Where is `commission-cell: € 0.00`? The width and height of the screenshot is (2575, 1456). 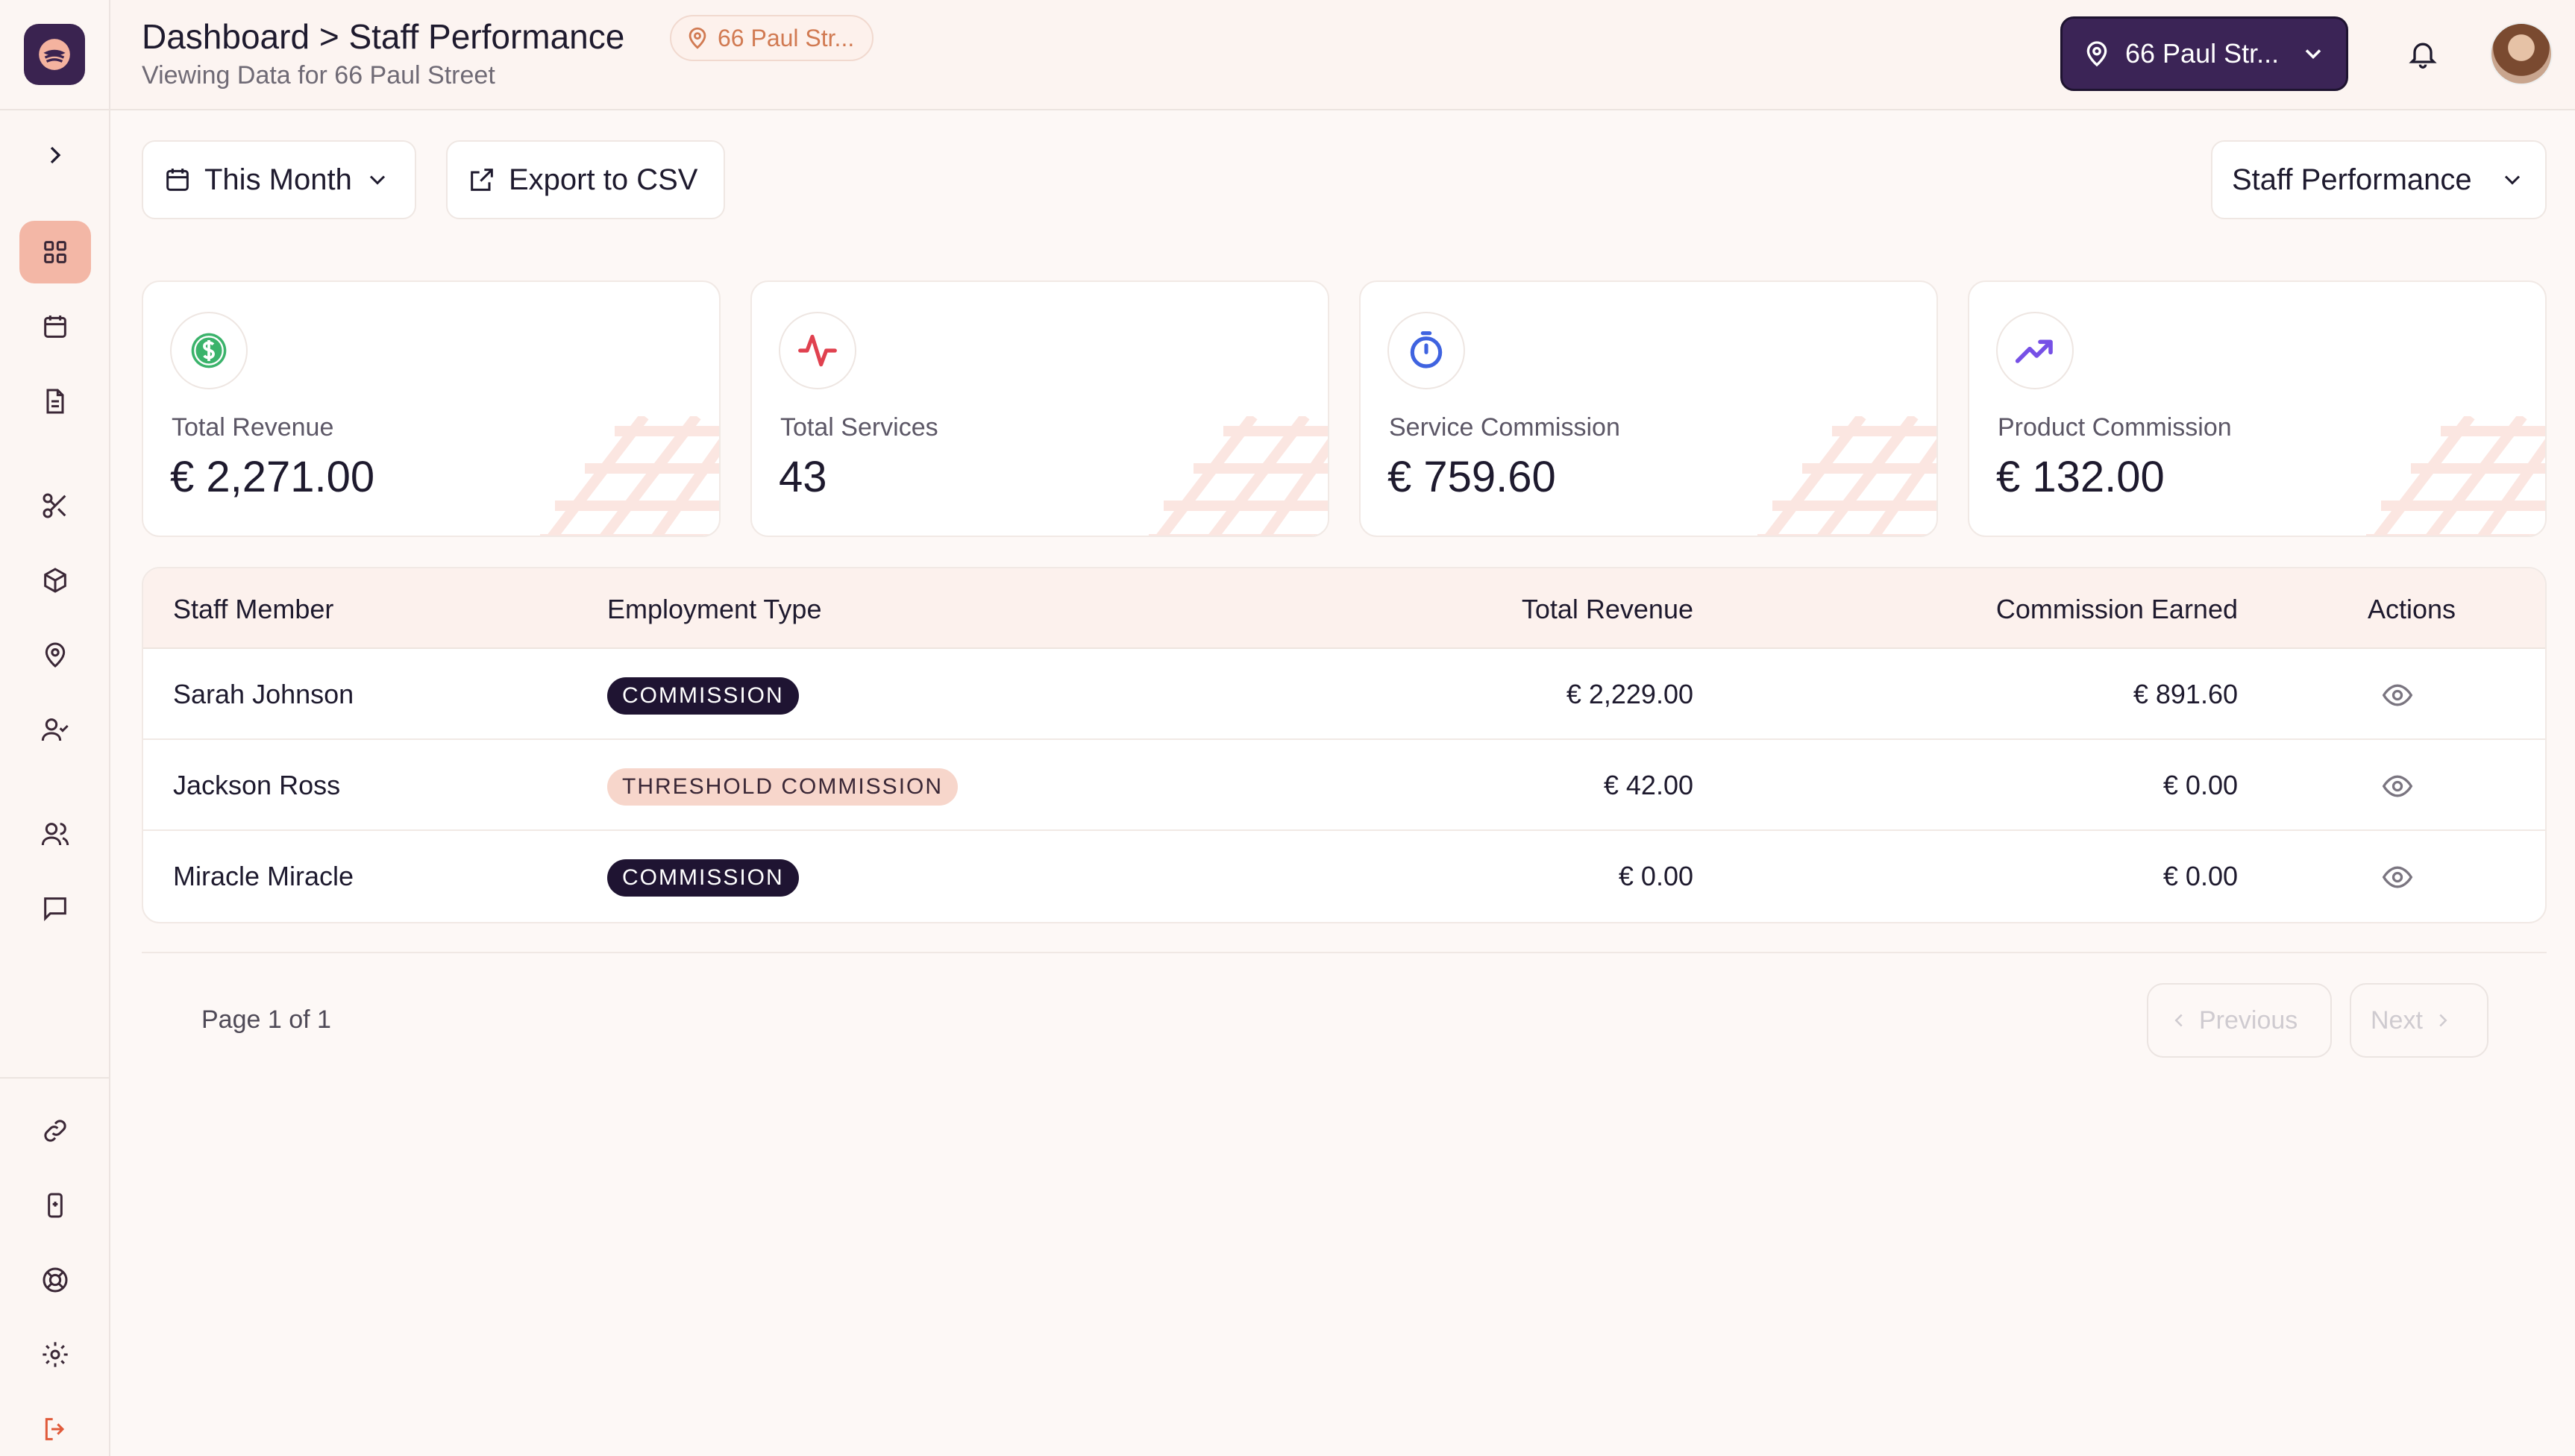 commission-cell: € 0.00 is located at coordinates (2200, 876).